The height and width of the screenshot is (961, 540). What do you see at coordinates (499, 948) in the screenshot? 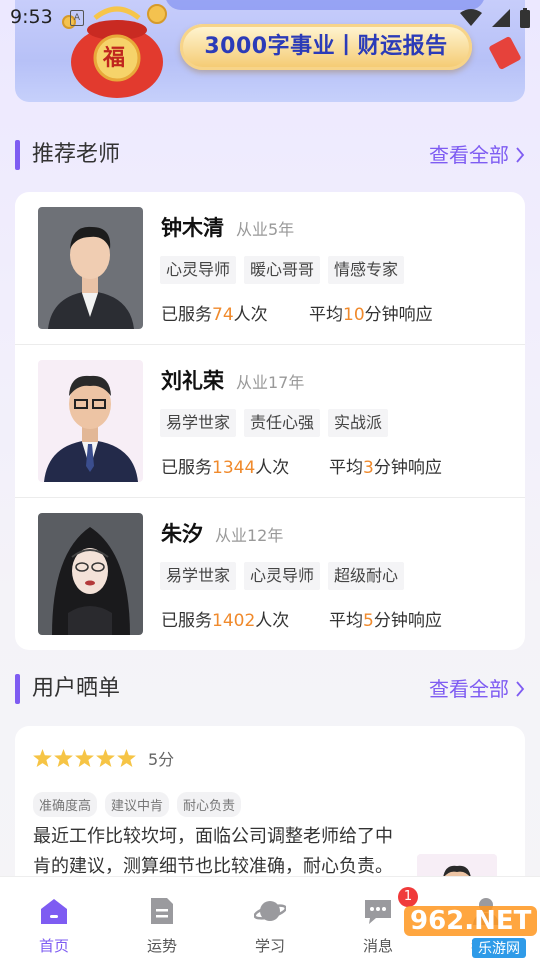
I see `watermark-sub: 乐游网` at bounding box center [499, 948].